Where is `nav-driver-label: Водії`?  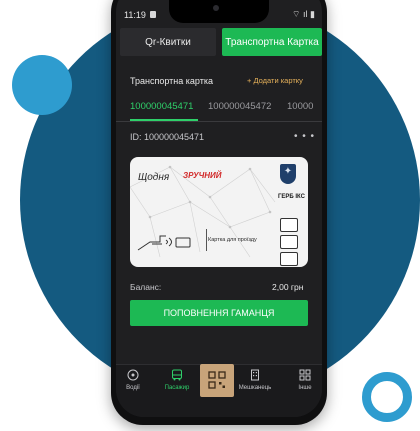
nav-driver-label: Водії is located at coordinates (133, 388).